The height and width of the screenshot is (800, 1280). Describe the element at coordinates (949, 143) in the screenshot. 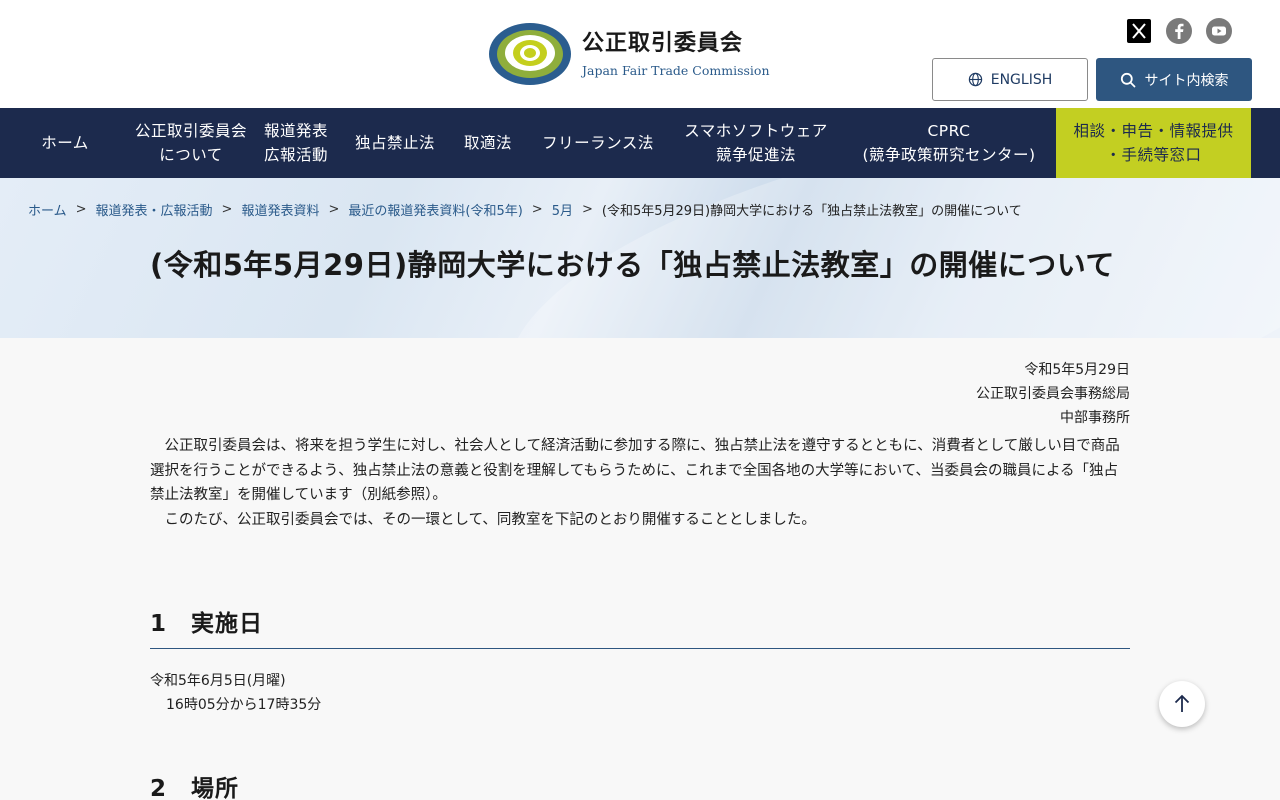

I see `nav-cprc: CPRC (競争政策研究センター)` at that location.